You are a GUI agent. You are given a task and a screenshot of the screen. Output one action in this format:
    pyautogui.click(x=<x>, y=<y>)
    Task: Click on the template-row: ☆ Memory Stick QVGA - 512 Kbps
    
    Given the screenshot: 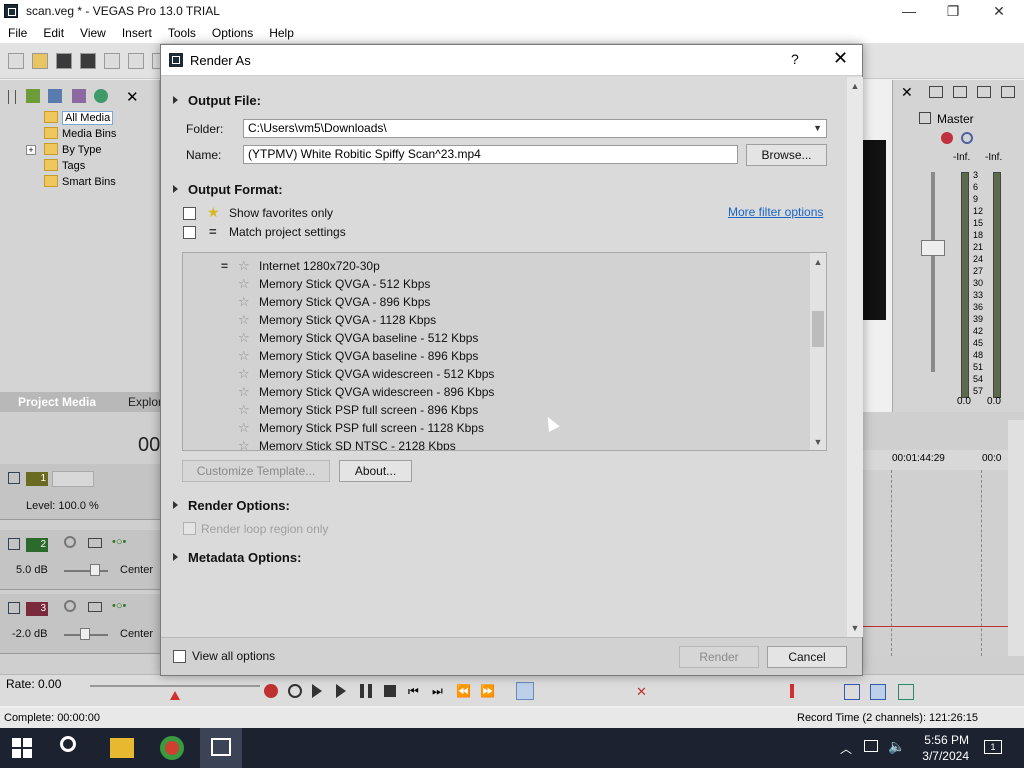 What is the action you would take?
    pyautogui.click(x=498, y=284)
    